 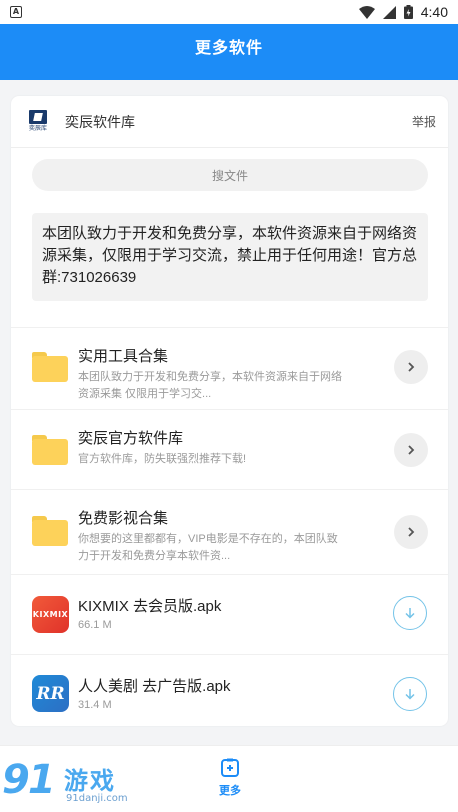 What do you see at coordinates (90, 781) in the screenshot?
I see `watermark-brand: 游戏` at bounding box center [90, 781].